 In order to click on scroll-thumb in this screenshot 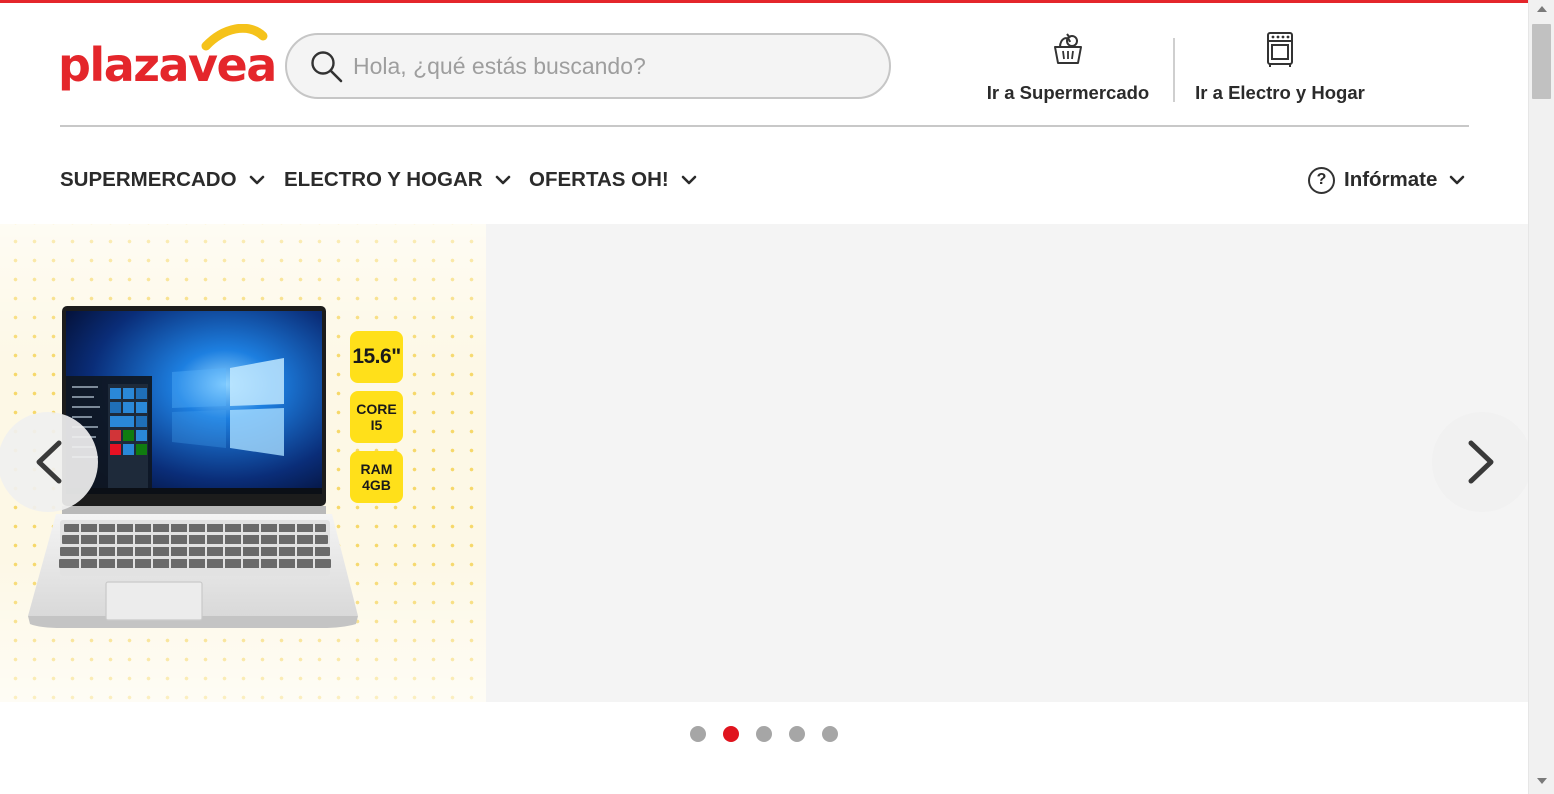, I will do `click(1541, 61)`.